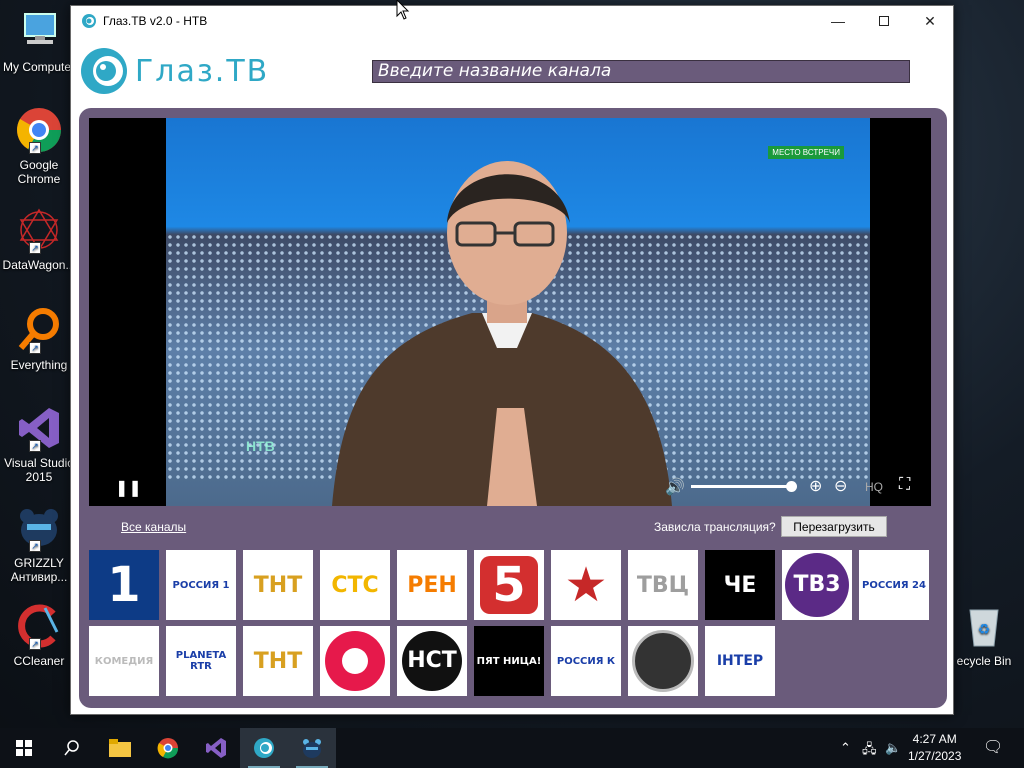 This screenshot has width=1024, height=768. I want to click on desktop-icon-ccleaner: ↗ CCleaner, so click(39, 635).